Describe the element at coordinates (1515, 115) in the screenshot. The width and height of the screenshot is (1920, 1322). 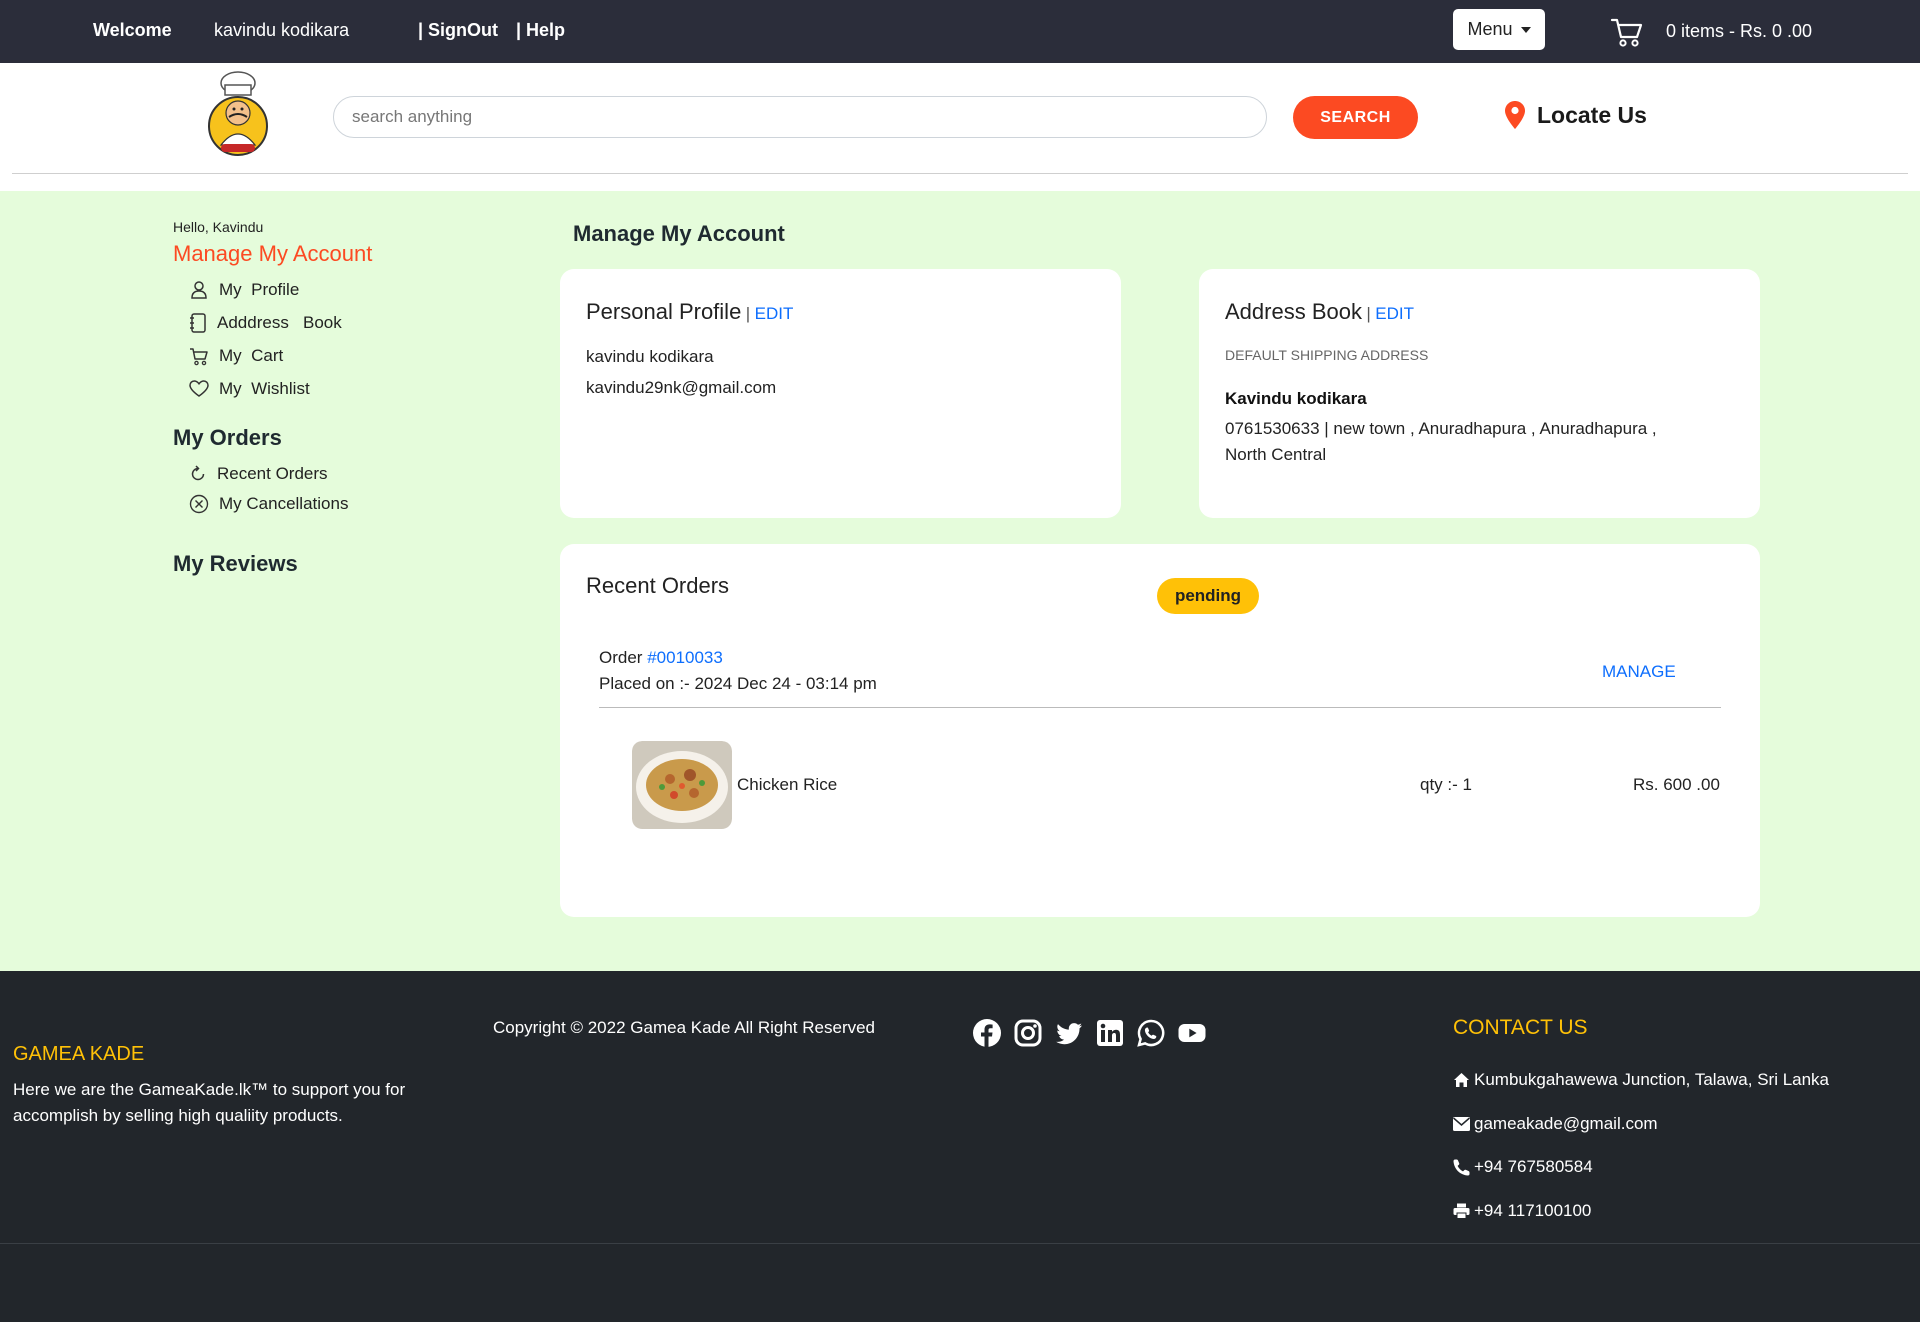
I see `map-pin-icon` at that location.